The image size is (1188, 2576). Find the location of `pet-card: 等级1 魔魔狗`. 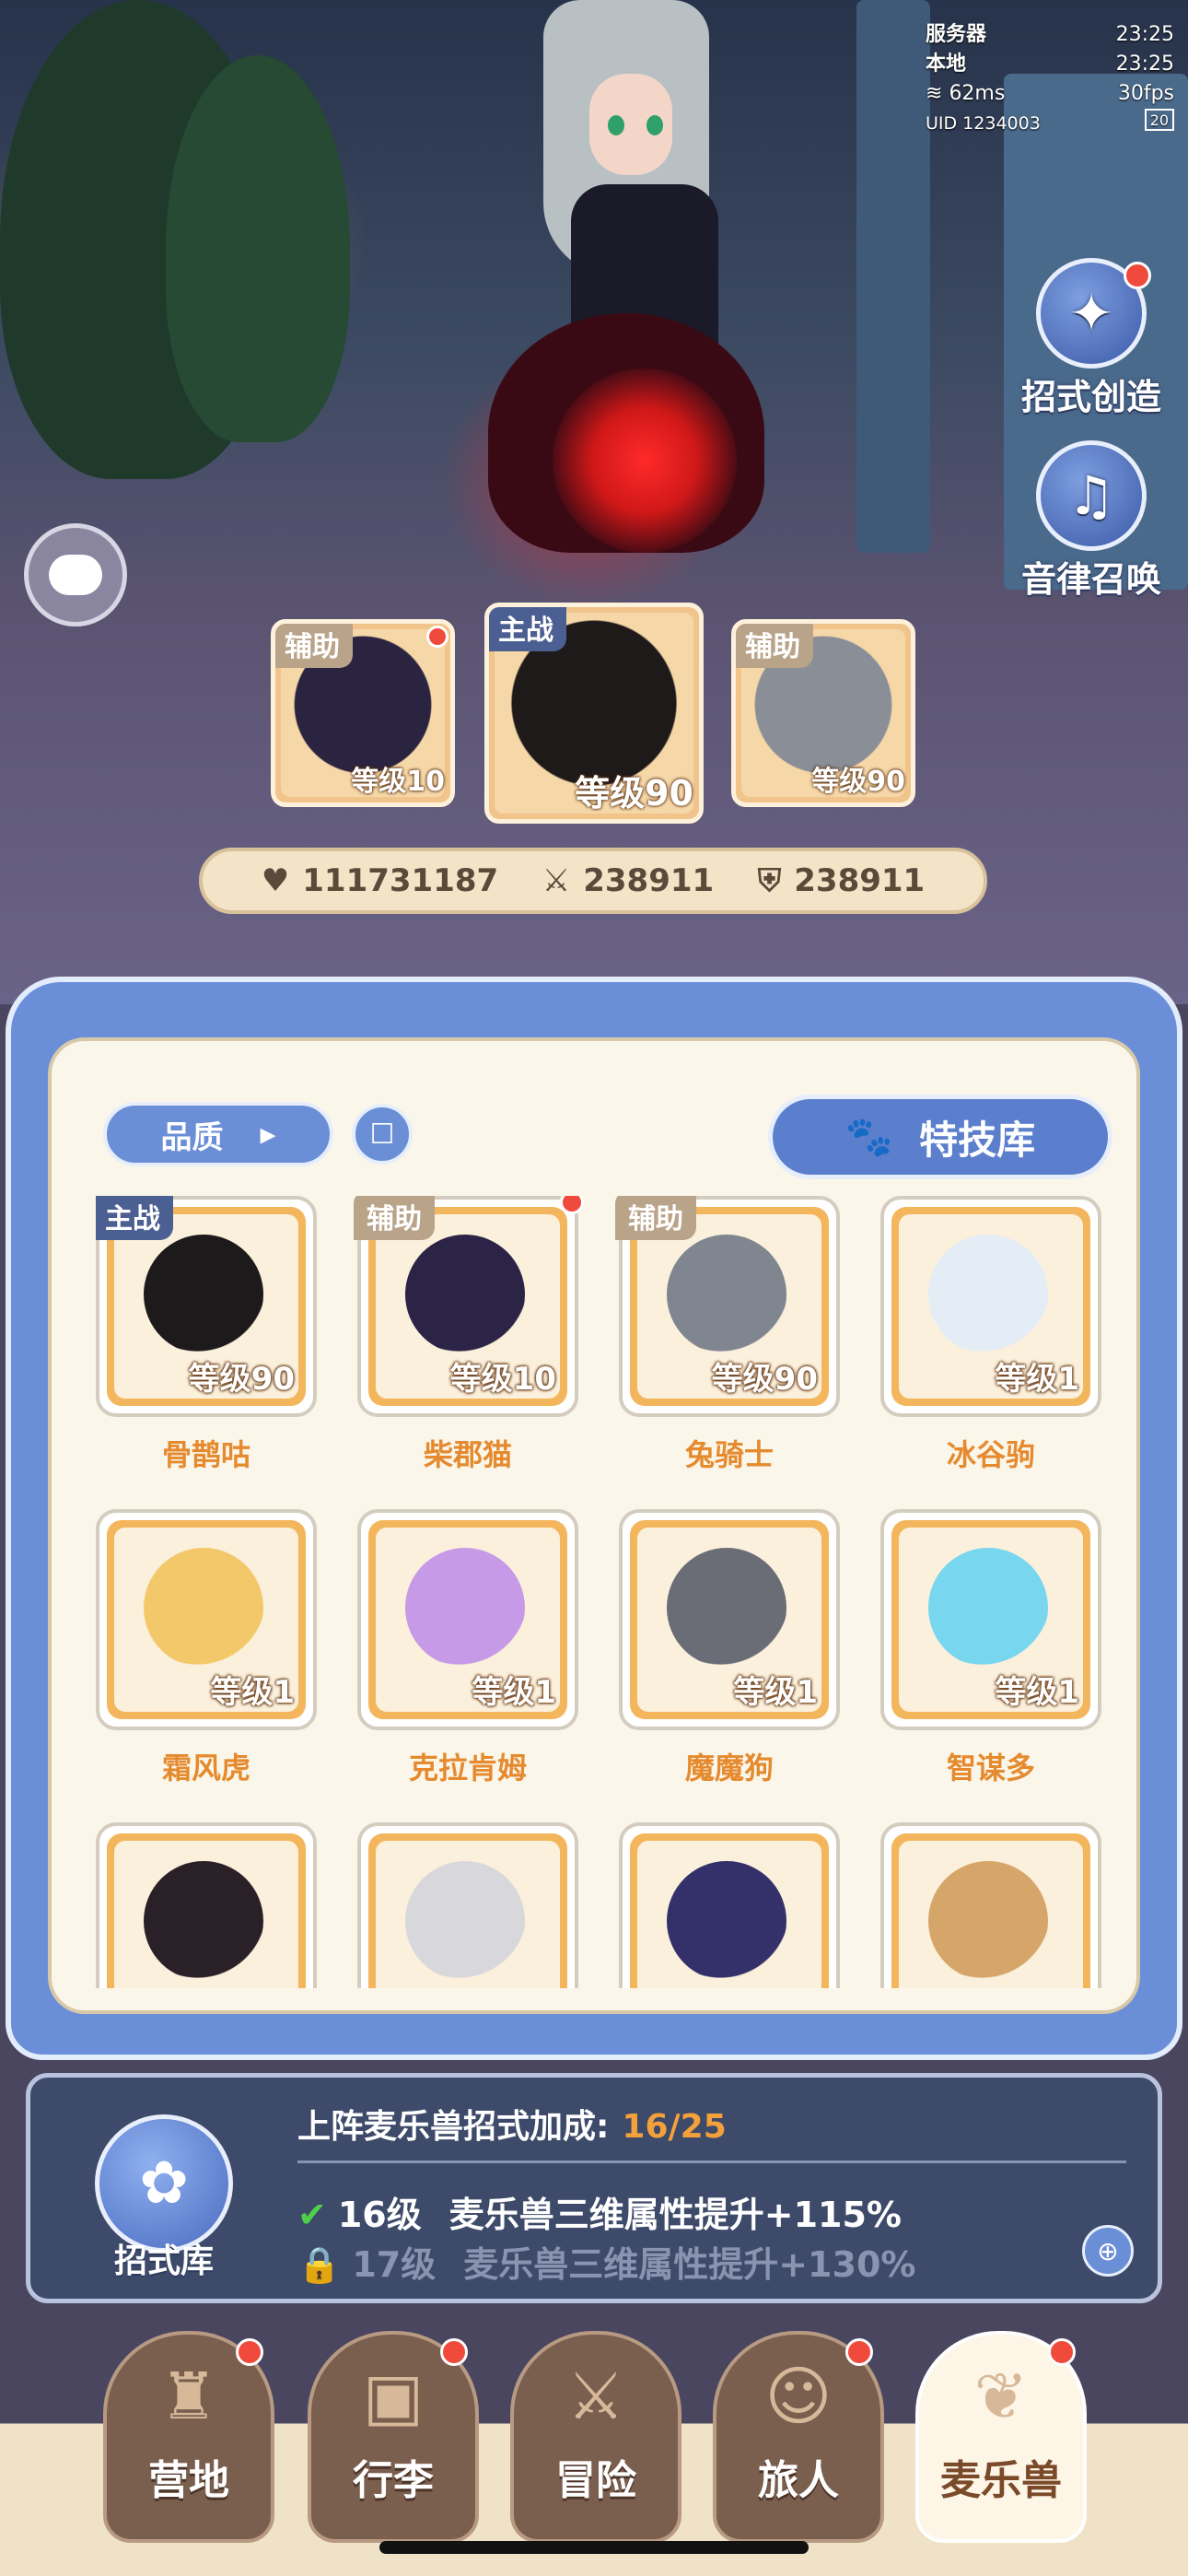

pet-card: 等级1 魔魔狗 is located at coordinates (729, 1661).